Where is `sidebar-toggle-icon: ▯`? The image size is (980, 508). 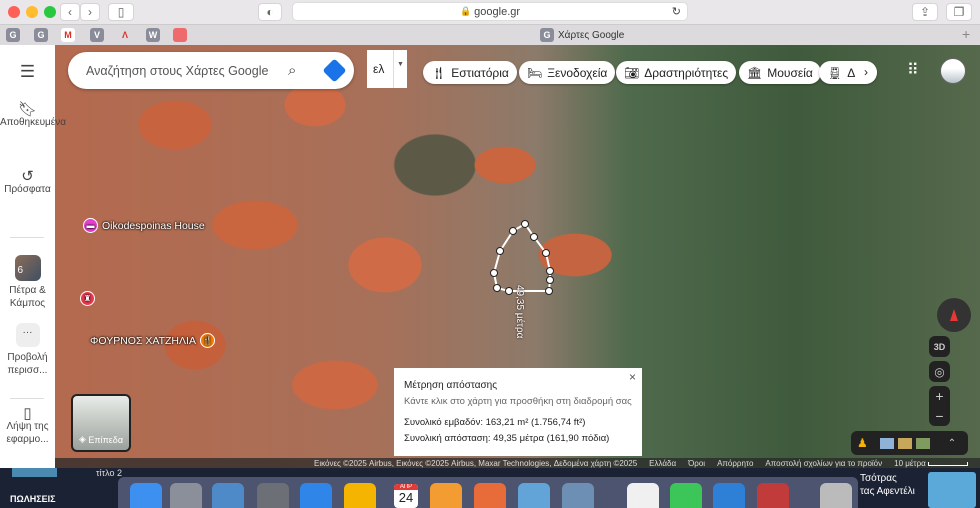 sidebar-toggle-icon: ▯ is located at coordinates (121, 12).